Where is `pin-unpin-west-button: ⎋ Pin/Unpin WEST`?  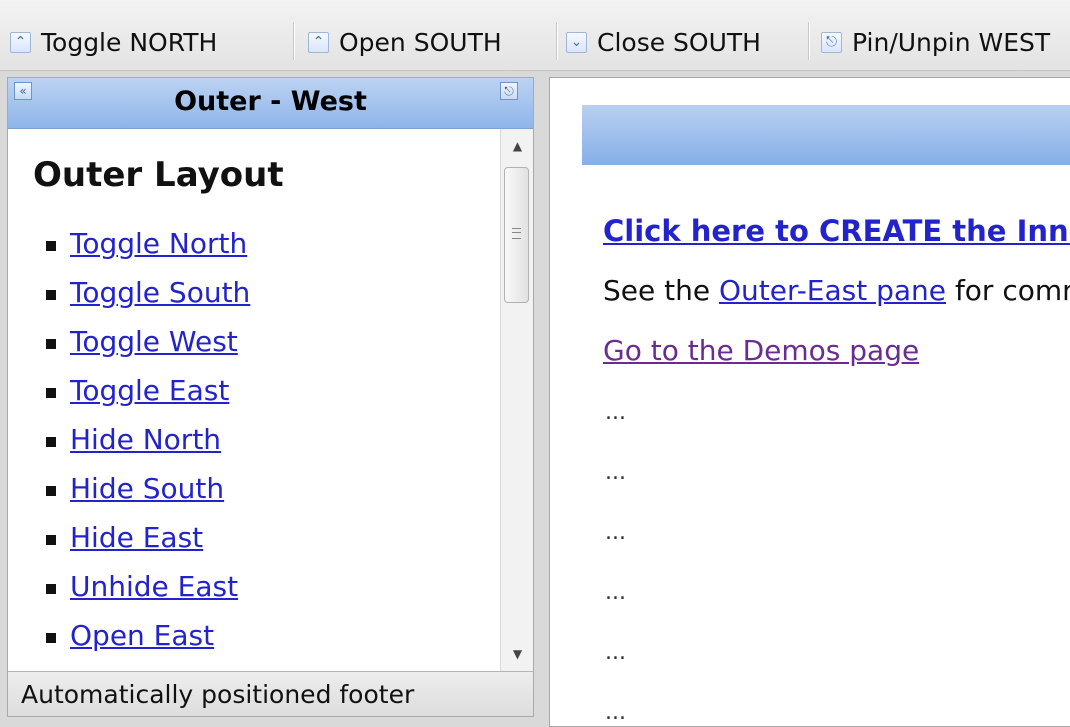
pin-unpin-west-button: ⎋ Pin/Unpin WEST is located at coordinates (935, 42).